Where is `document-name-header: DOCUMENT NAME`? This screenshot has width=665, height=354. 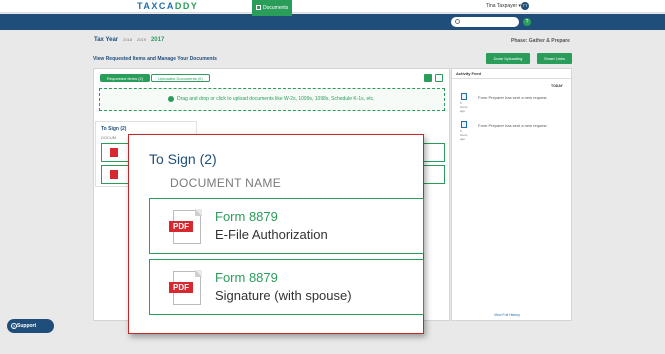
document-name-header: DOCUMENT NAME is located at coordinates (226, 183).